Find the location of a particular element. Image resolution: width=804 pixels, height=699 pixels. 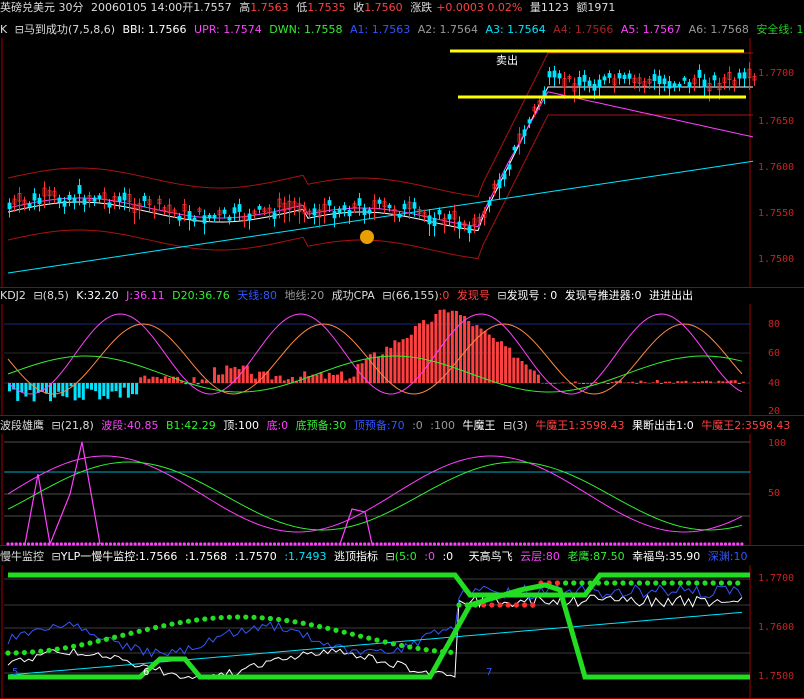

a3-value: A3: 1.7564 is located at coordinates (515, 29).